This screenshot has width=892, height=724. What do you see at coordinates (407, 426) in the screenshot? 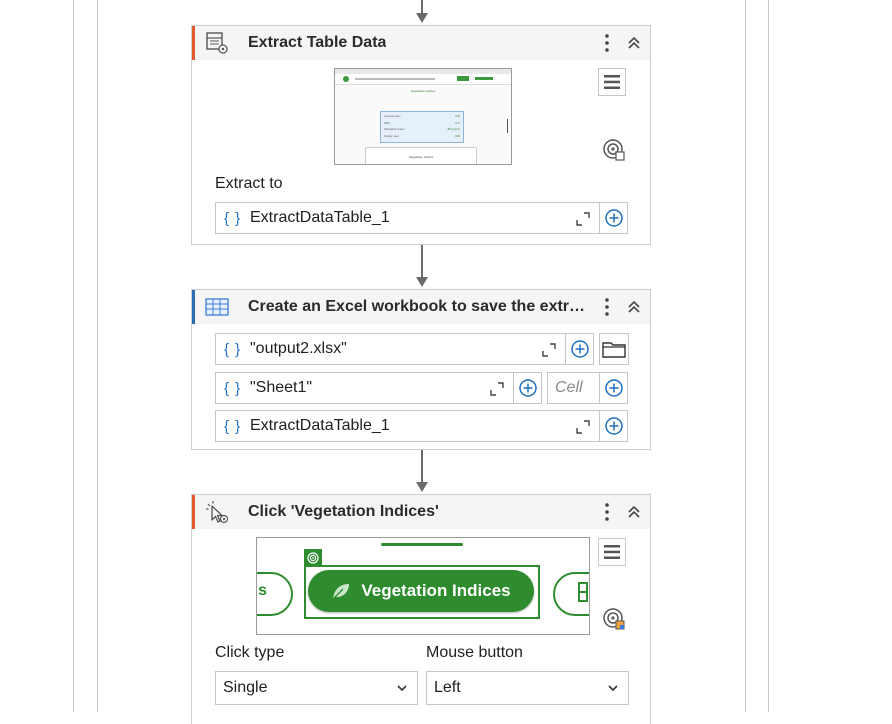
I see `data-table-field: { } ExtractDataTable_1` at bounding box center [407, 426].